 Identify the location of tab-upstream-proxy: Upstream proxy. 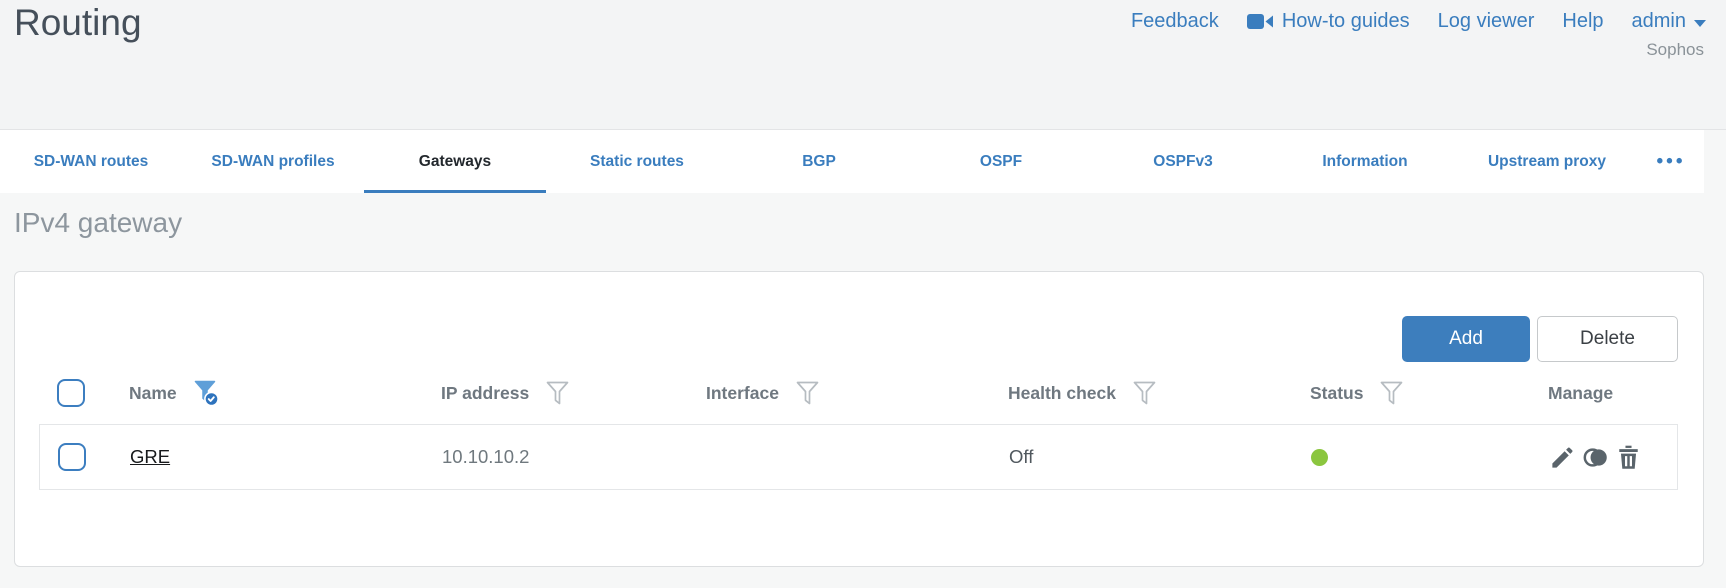
(1547, 161).